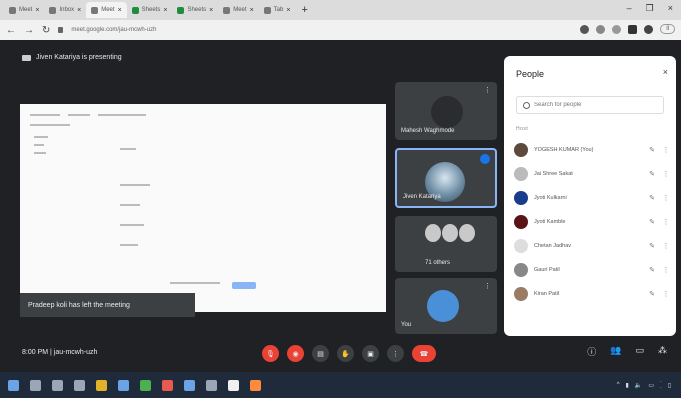 The width and height of the screenshot is (681, 398). What do you see at coordinates (446, 111) in the screenshot?
I see `participant-tile: ⋮ Mahesh Waghmode` at bounding box center [446, 111].